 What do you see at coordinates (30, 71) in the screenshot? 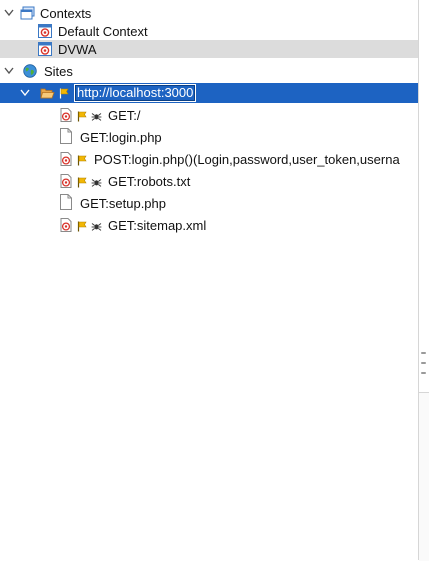
I see `globe-icon` at bounding box center [30, 71].